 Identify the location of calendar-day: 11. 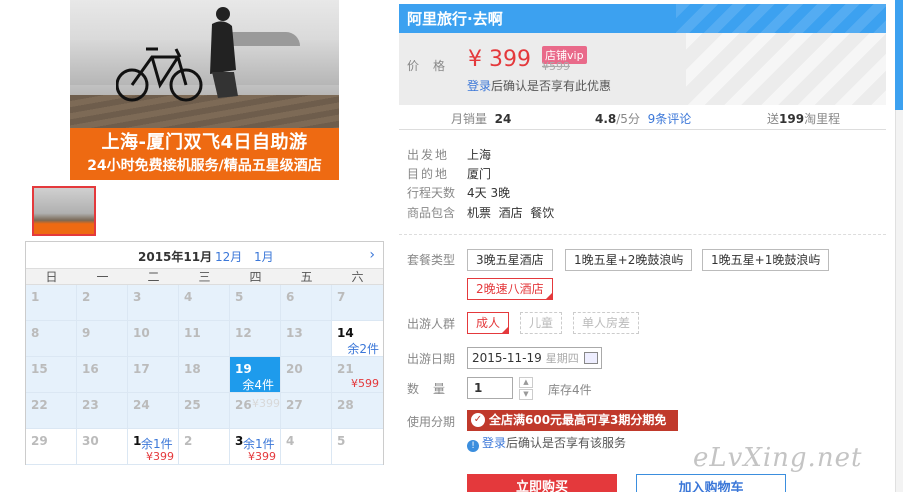
(204, 339).